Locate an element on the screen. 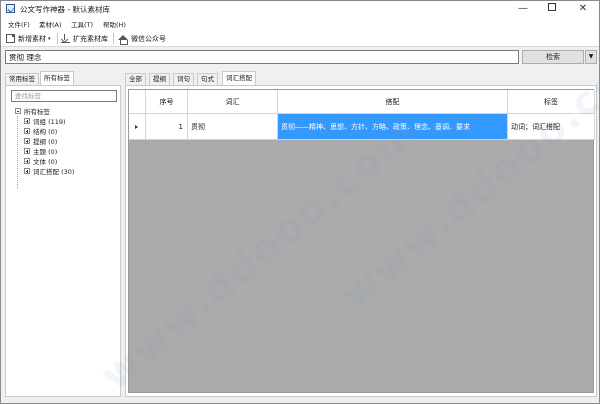 This screenshot has height=404, width=600. tree-node-label: 文体 (0) is located at coordinates (45, 162).